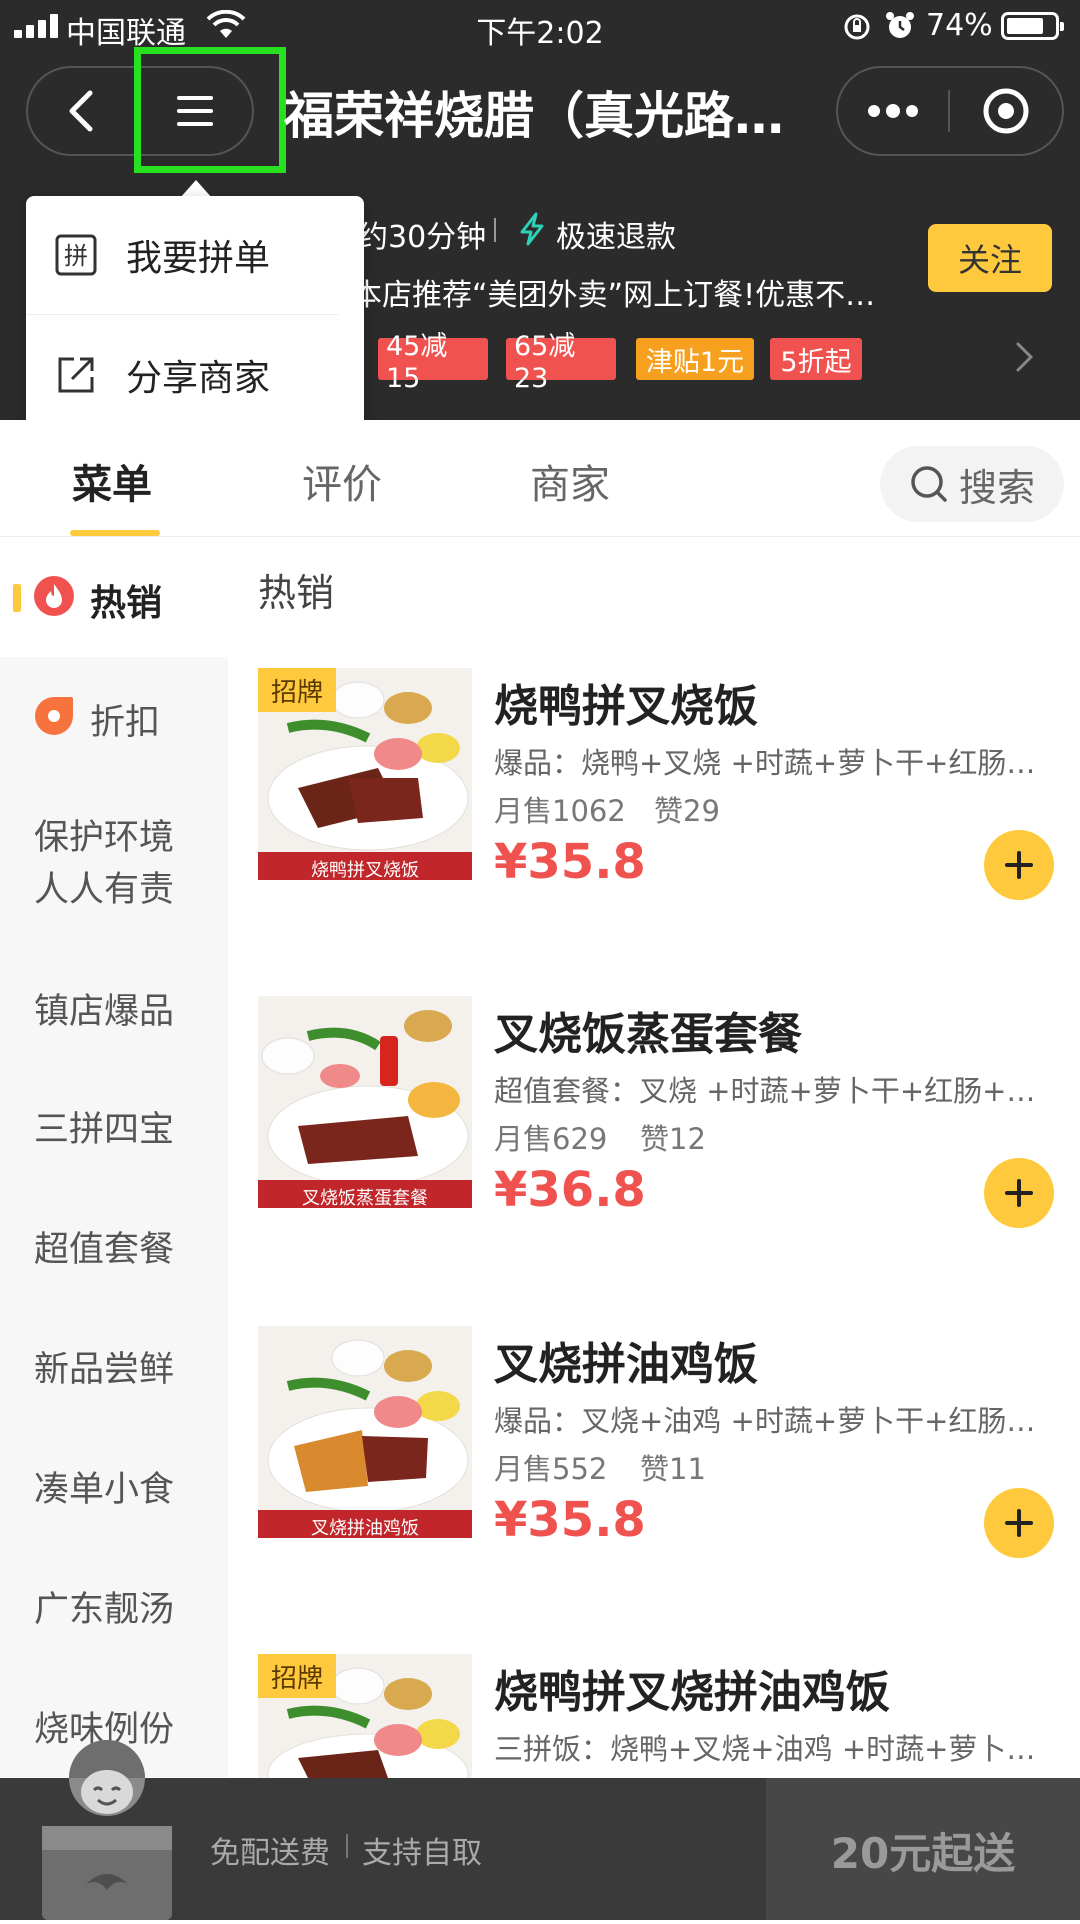 The height and width of the screenshot is (1924, 1080). What do you see at coordinates (923, 1853) in the screenshot?
I see `minimum-order: 20元起送` at bounding box center [923, 1853].